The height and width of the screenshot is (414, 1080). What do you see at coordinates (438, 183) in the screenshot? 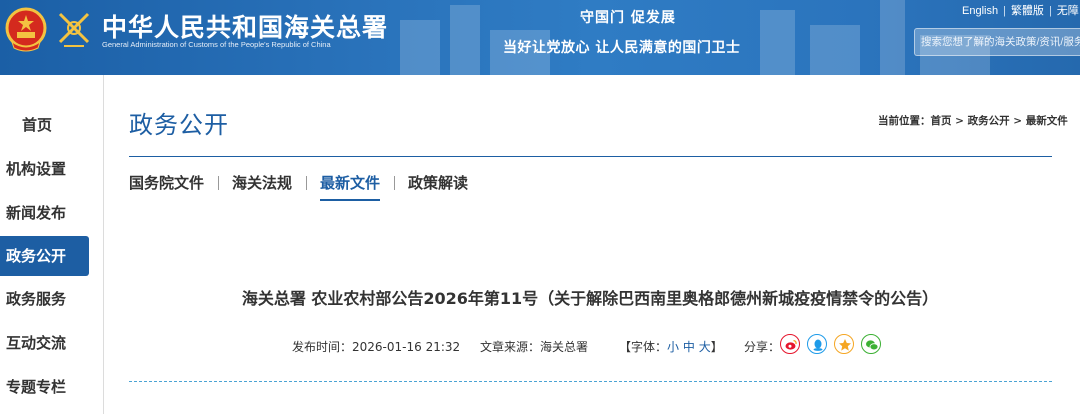
I see `tab-label: 政策解读` at bounding box center [438, 183].